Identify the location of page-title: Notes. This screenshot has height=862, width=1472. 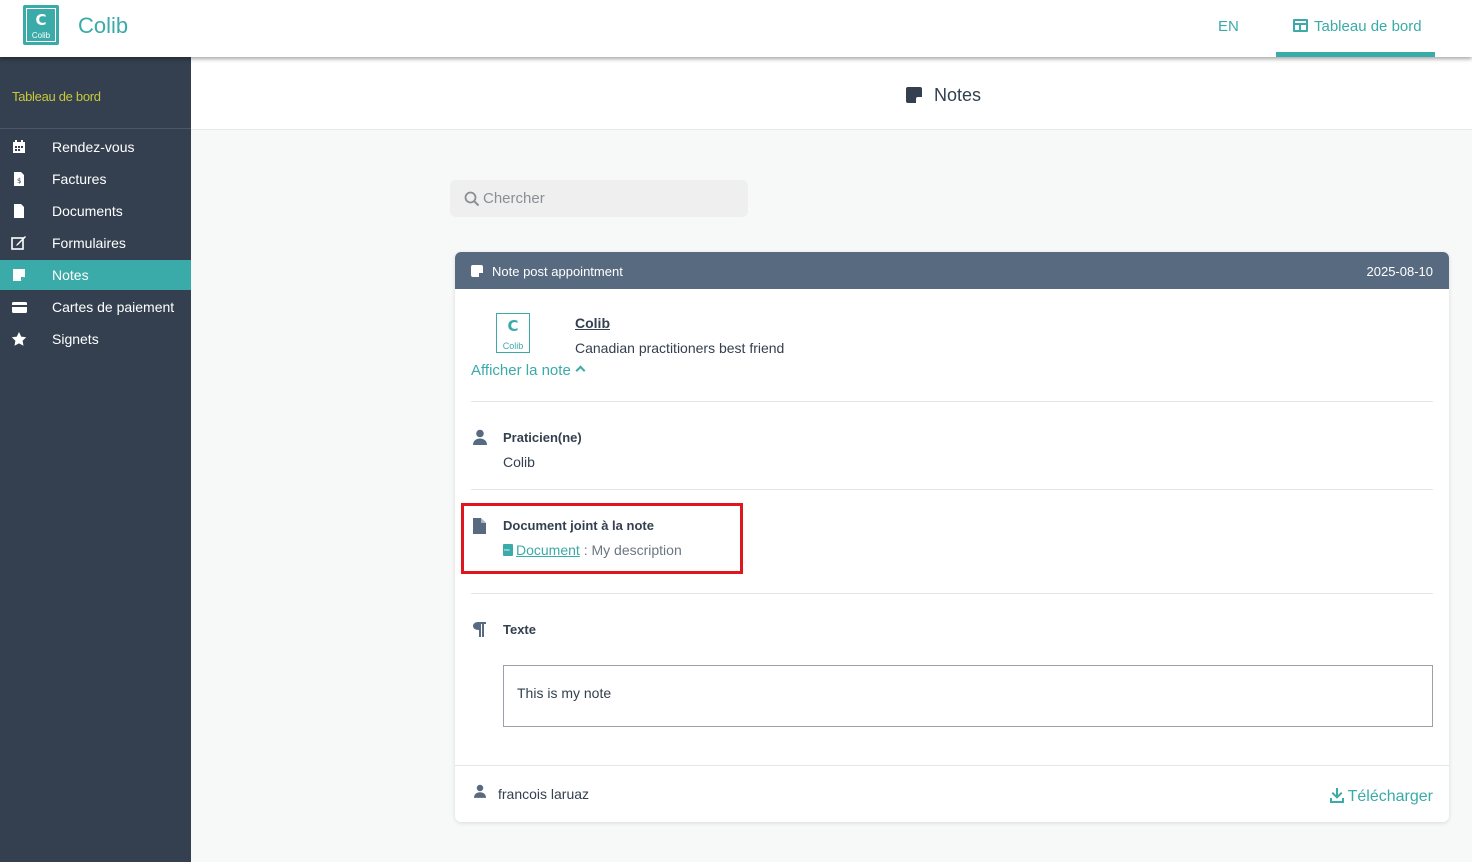
(958, 95).